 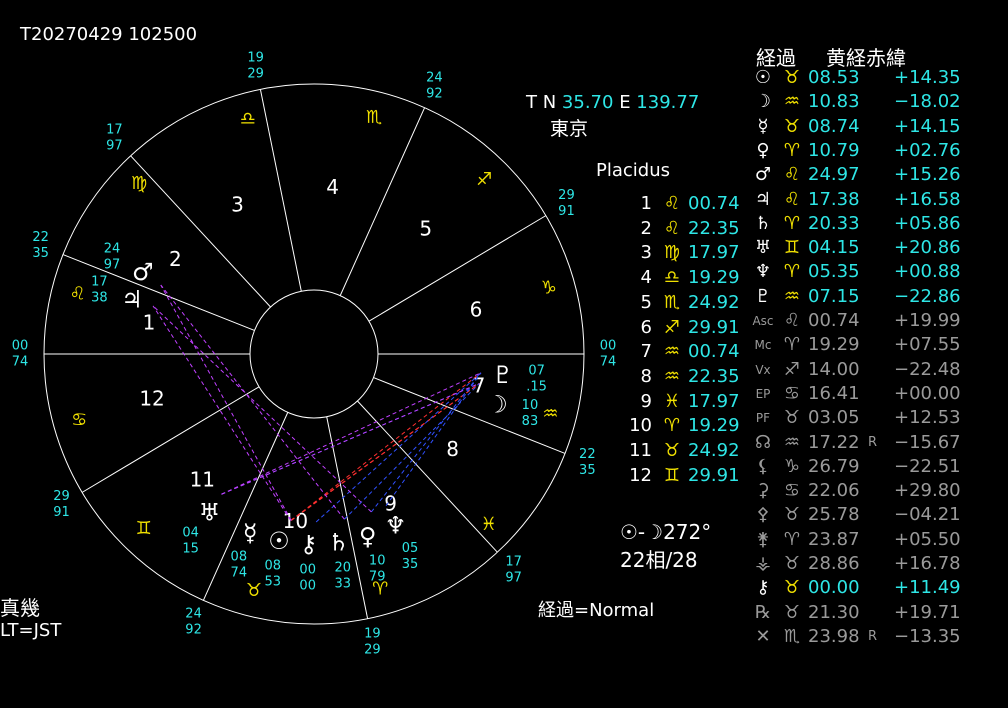 I want to click on planet-degree-label: 08, so click(x=272, y=566).